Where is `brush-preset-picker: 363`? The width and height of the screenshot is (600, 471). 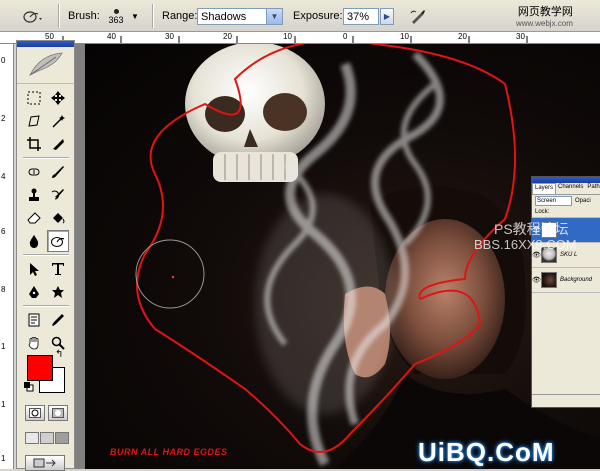 brush-preset-picker: 363 is located at coordinates (116, 16).